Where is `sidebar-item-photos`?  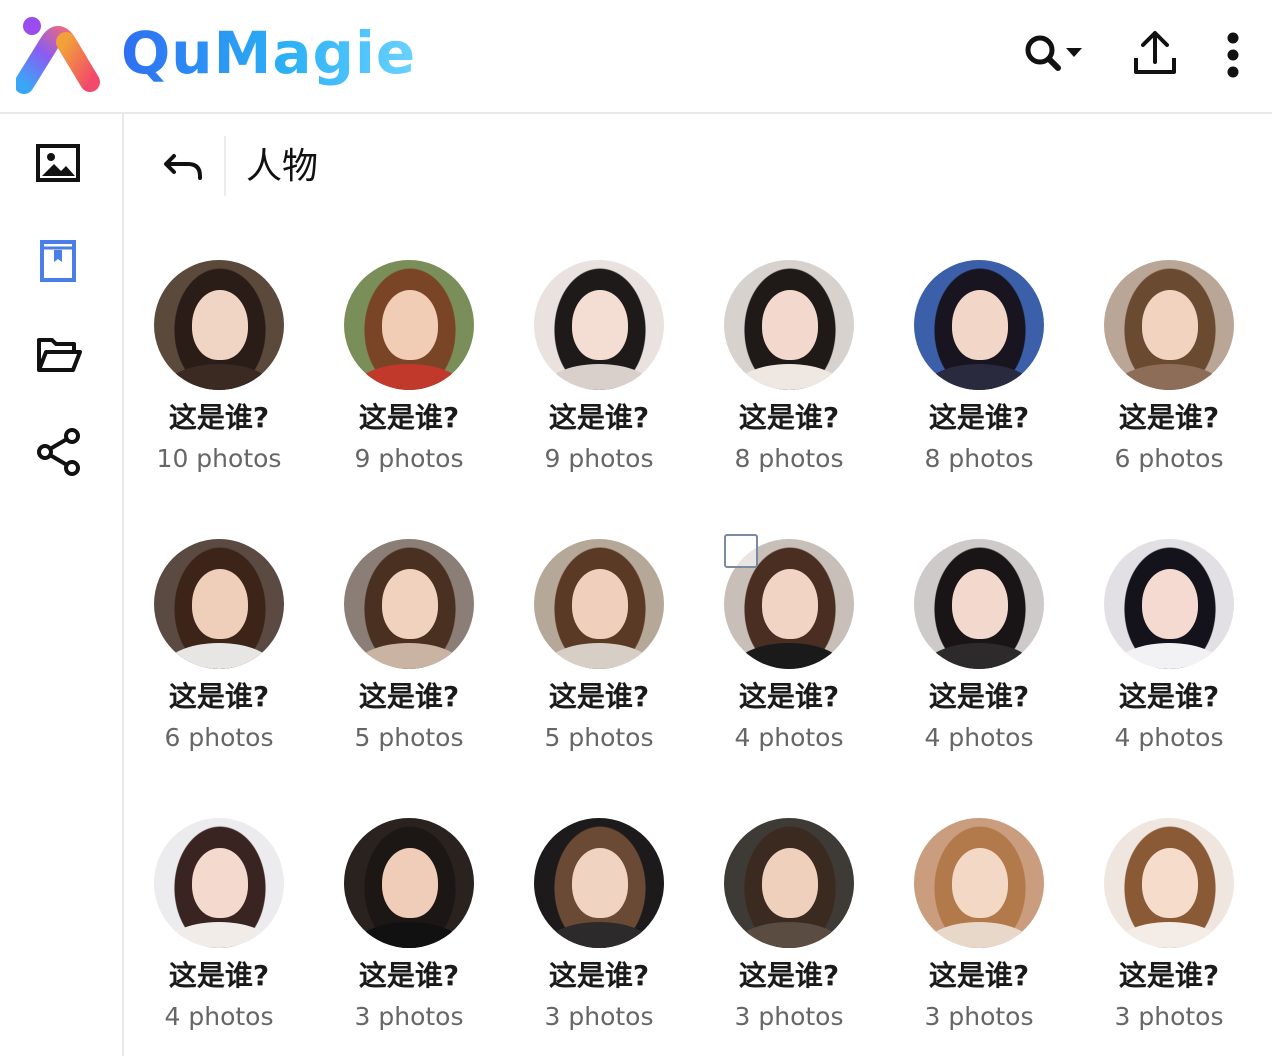
sidebar-item-photos is located at coordinates (59, 165).